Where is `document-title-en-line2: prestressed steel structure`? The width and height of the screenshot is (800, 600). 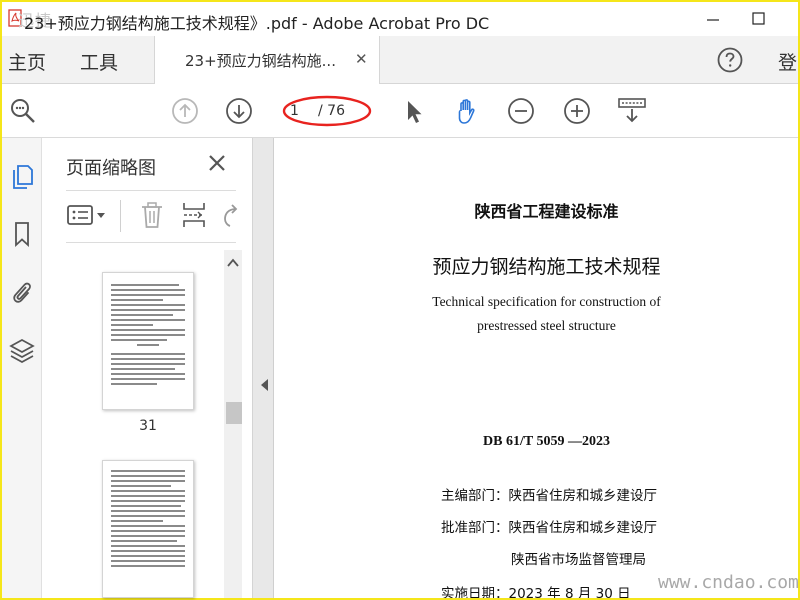 document-title-en-line2: prestressed steel structure is located at coordinates (546, 325).